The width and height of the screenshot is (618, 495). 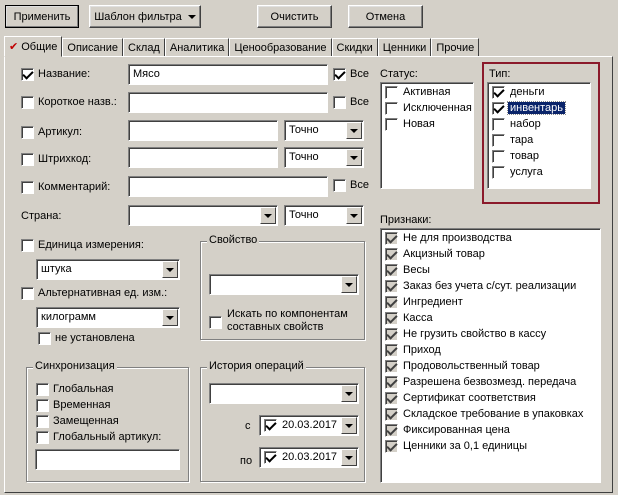 I want to click on tab-analytics: Аналитика, so click(x=197, y=47).